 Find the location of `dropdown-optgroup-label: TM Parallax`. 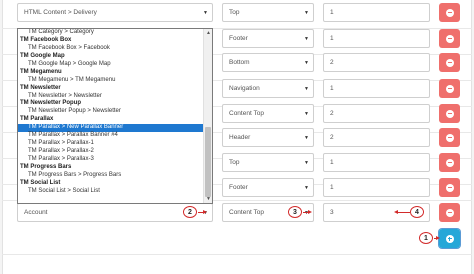

dropdown-optgroup-label: TM Parallax is located at coordinates (37, 119).